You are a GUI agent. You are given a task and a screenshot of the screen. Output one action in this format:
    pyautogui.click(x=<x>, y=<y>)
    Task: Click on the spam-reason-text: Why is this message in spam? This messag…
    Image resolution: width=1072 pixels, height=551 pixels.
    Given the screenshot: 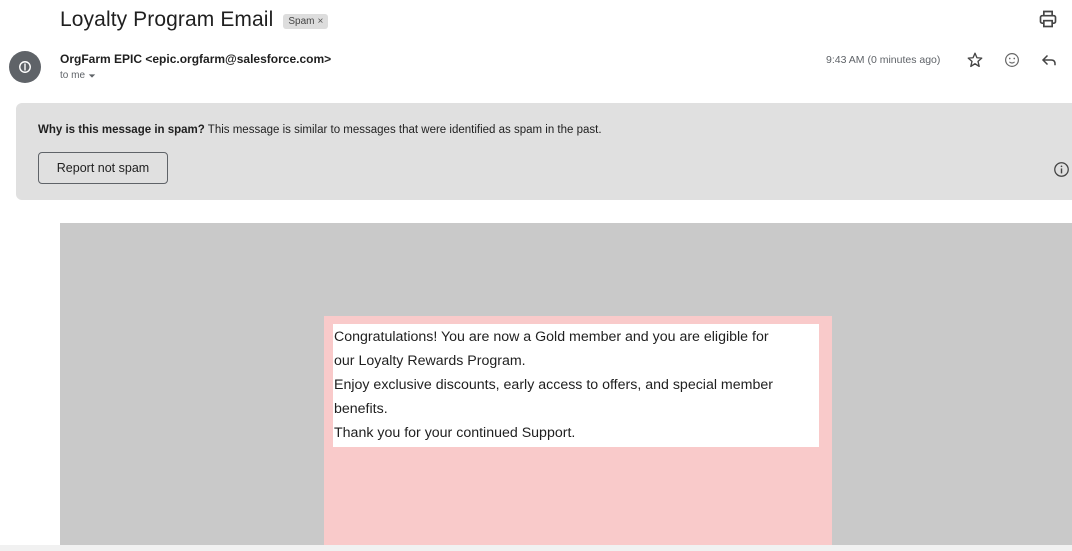 What is the action you would take?
    pyautogui.click(x=320, y=130)
    